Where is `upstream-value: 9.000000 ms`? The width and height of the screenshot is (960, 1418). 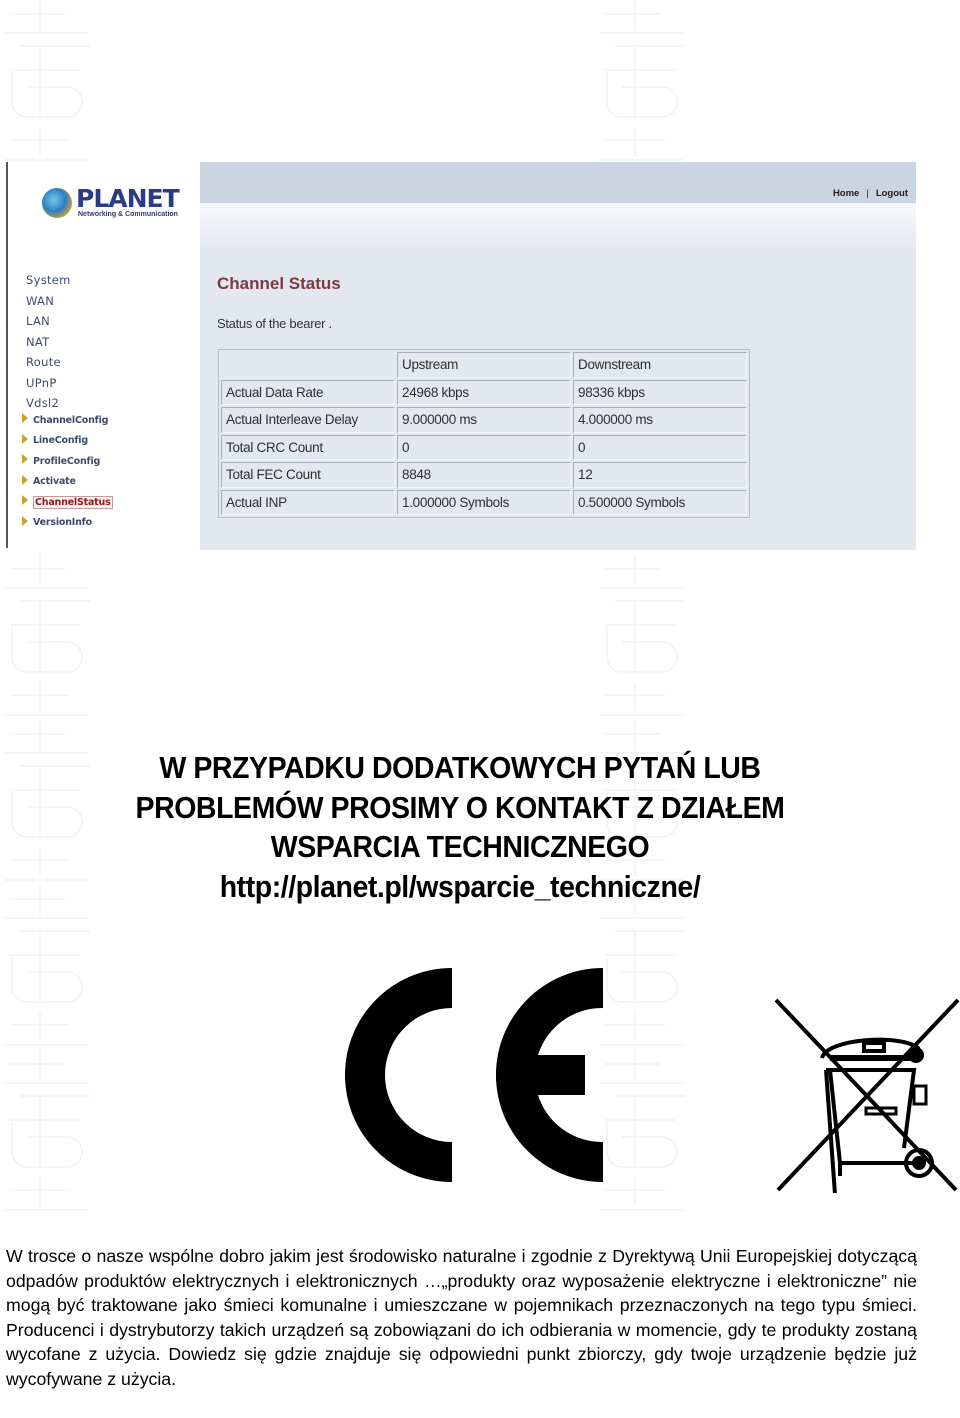 upstream-value: 9.000000 ms is located at coordinates (484, 420).